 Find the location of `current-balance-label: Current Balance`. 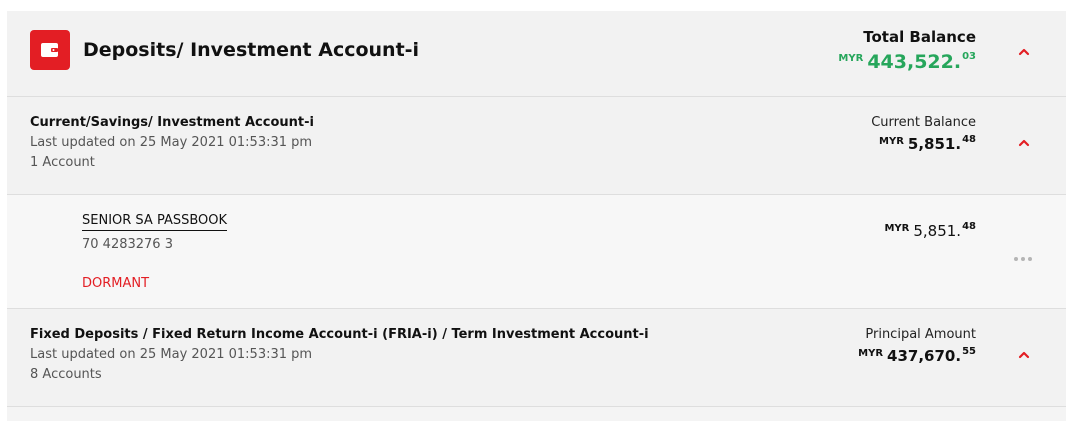

current-balance-label: Current Balance is located at coordinates (923, 122).